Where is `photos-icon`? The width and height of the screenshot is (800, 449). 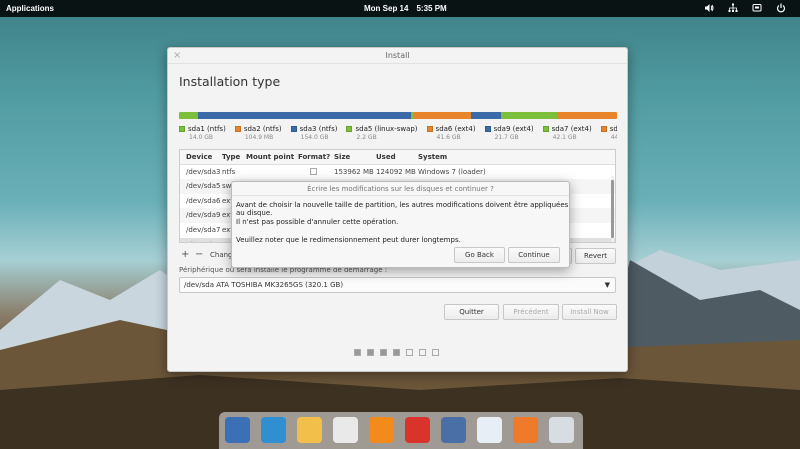 photos-icon is located at coordinates (453, 430).